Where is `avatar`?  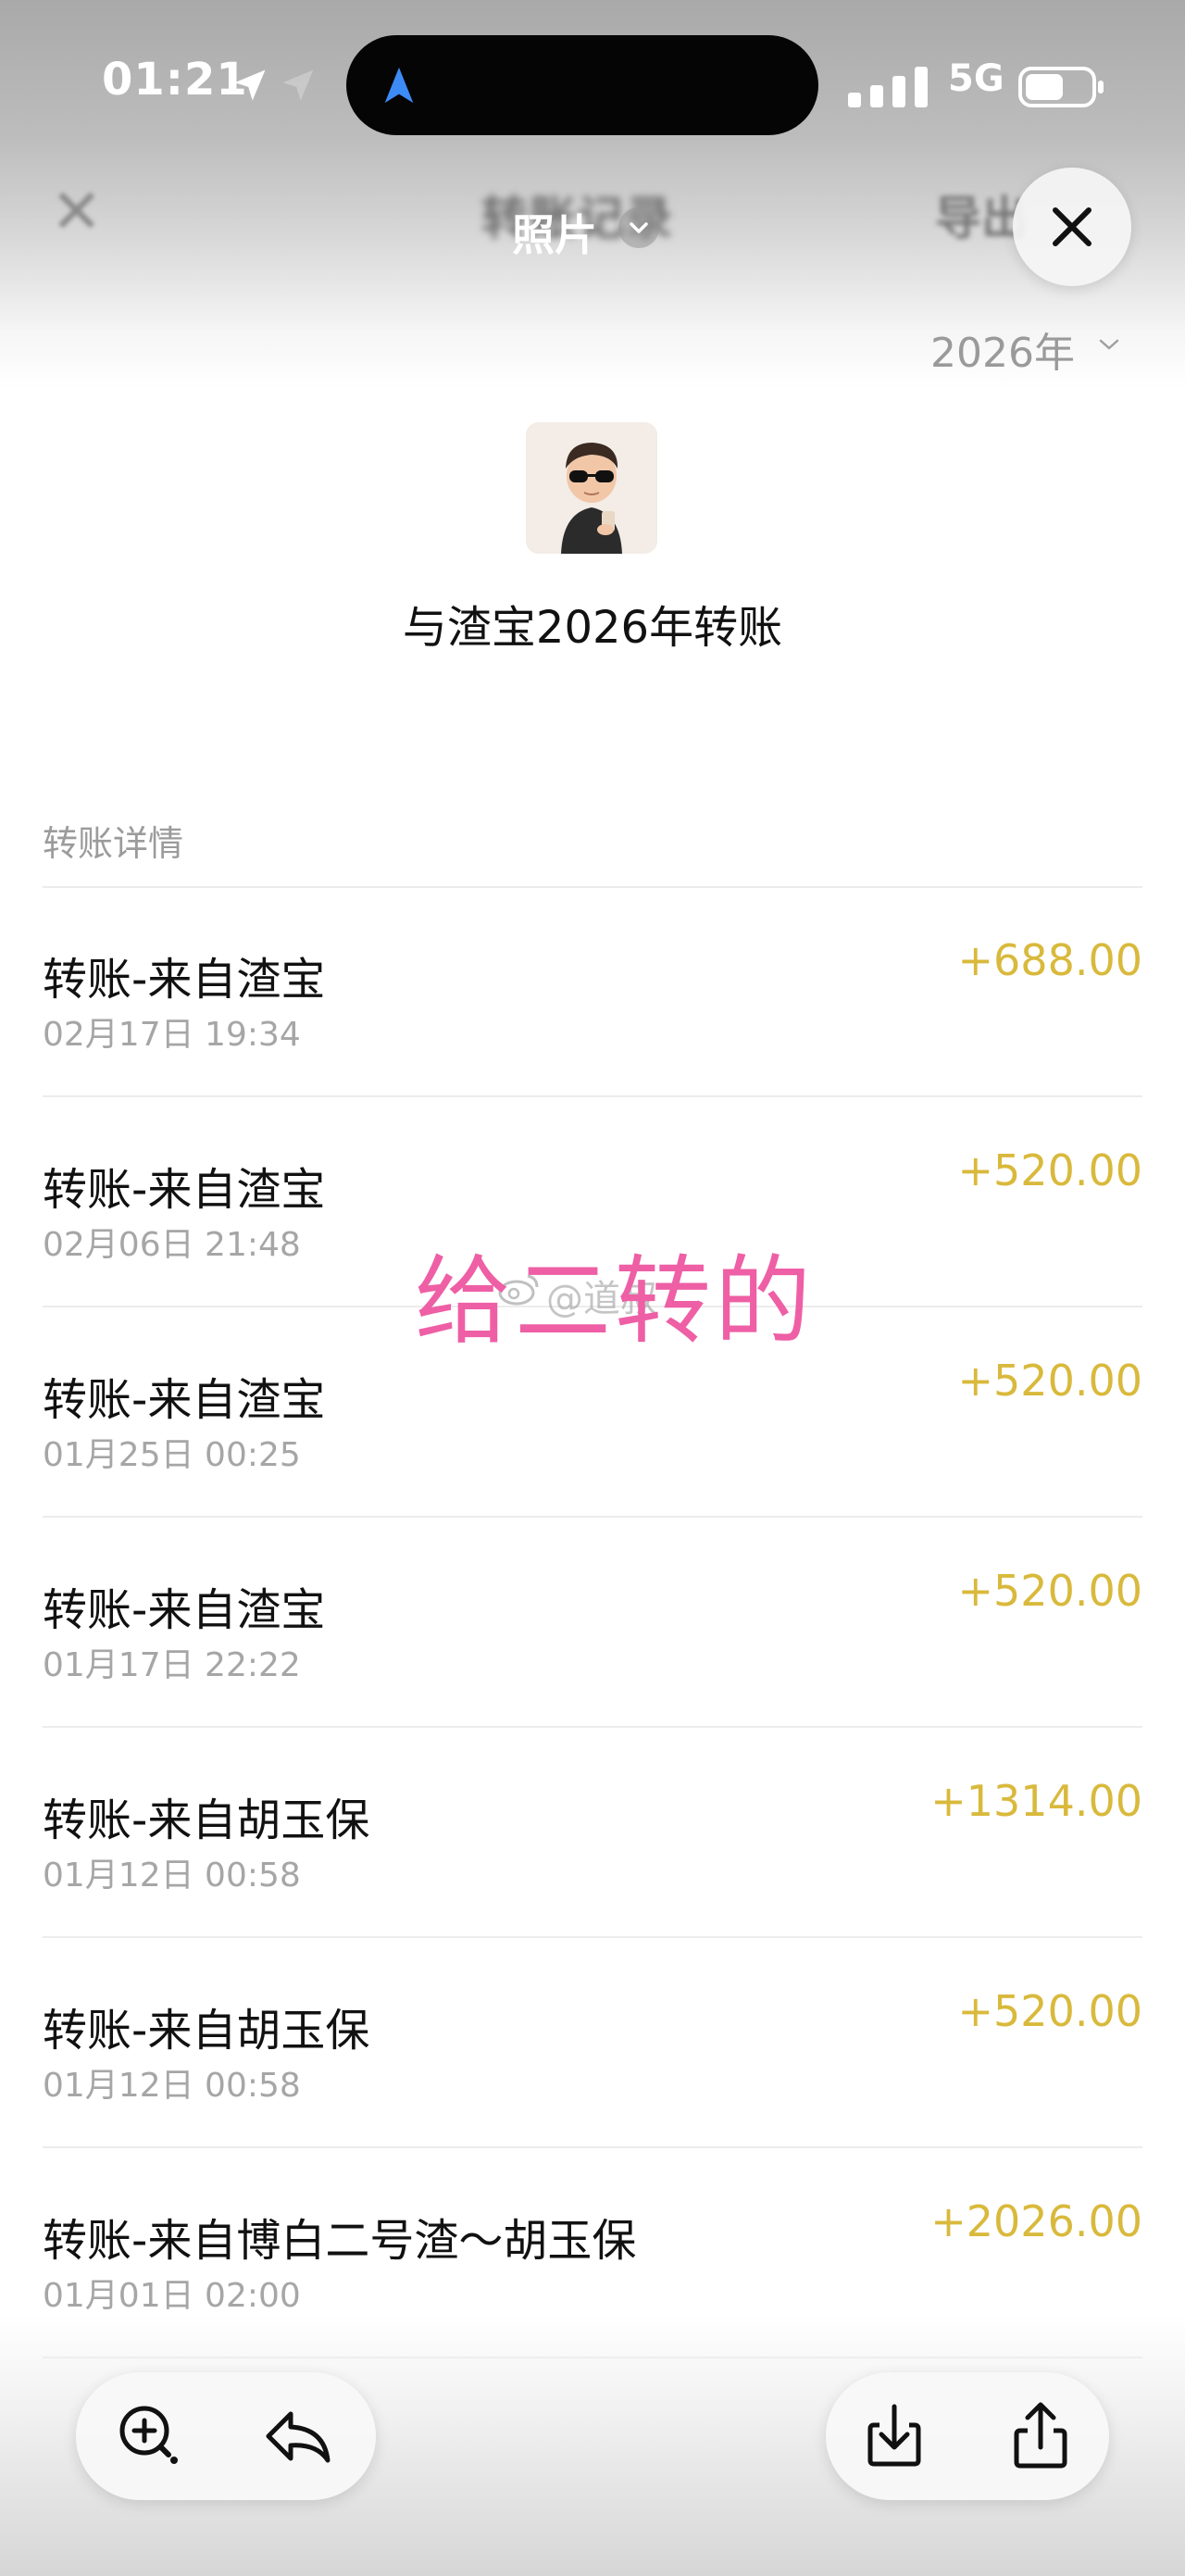
avatar is located at coordinates (591, 488).